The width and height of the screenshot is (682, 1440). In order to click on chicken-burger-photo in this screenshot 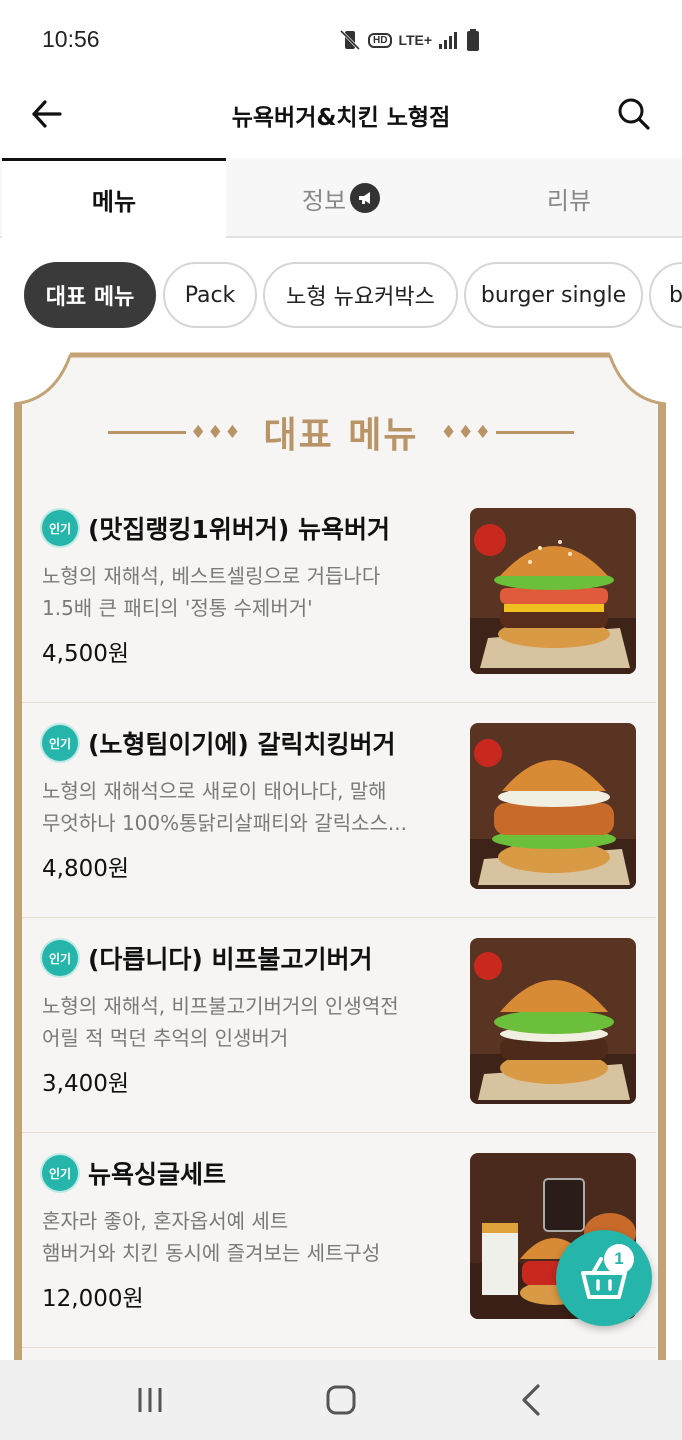, I will do `click(553, 806)`.